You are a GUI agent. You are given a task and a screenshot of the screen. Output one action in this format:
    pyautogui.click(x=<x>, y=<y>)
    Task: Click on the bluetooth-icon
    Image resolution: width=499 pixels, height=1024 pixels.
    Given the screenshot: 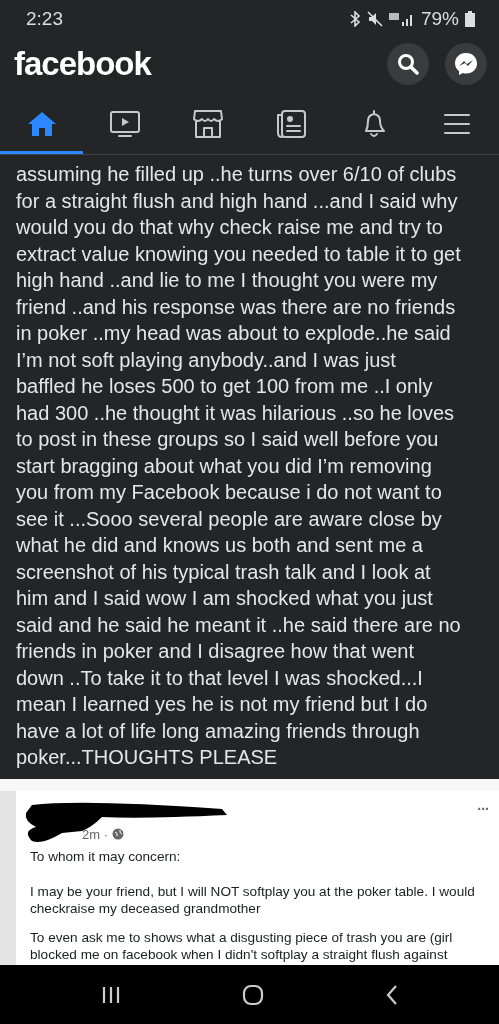 What is the action you would take?
    pyautogui.click(x=354, y=19)
    